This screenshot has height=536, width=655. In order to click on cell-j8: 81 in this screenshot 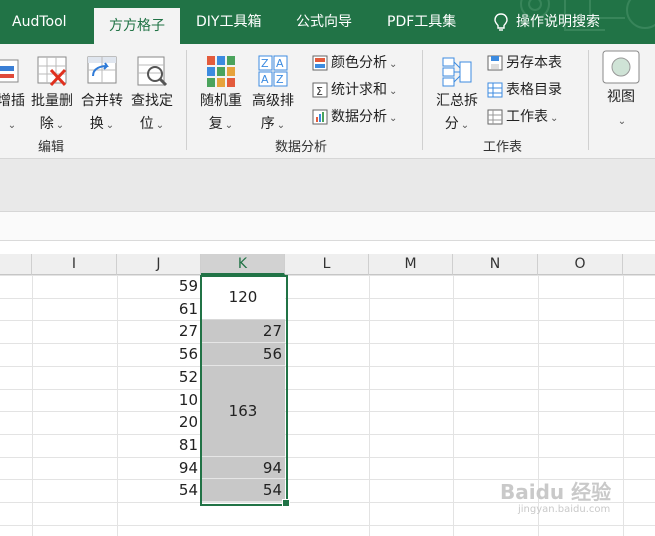, I will do `click(159, 445)`.